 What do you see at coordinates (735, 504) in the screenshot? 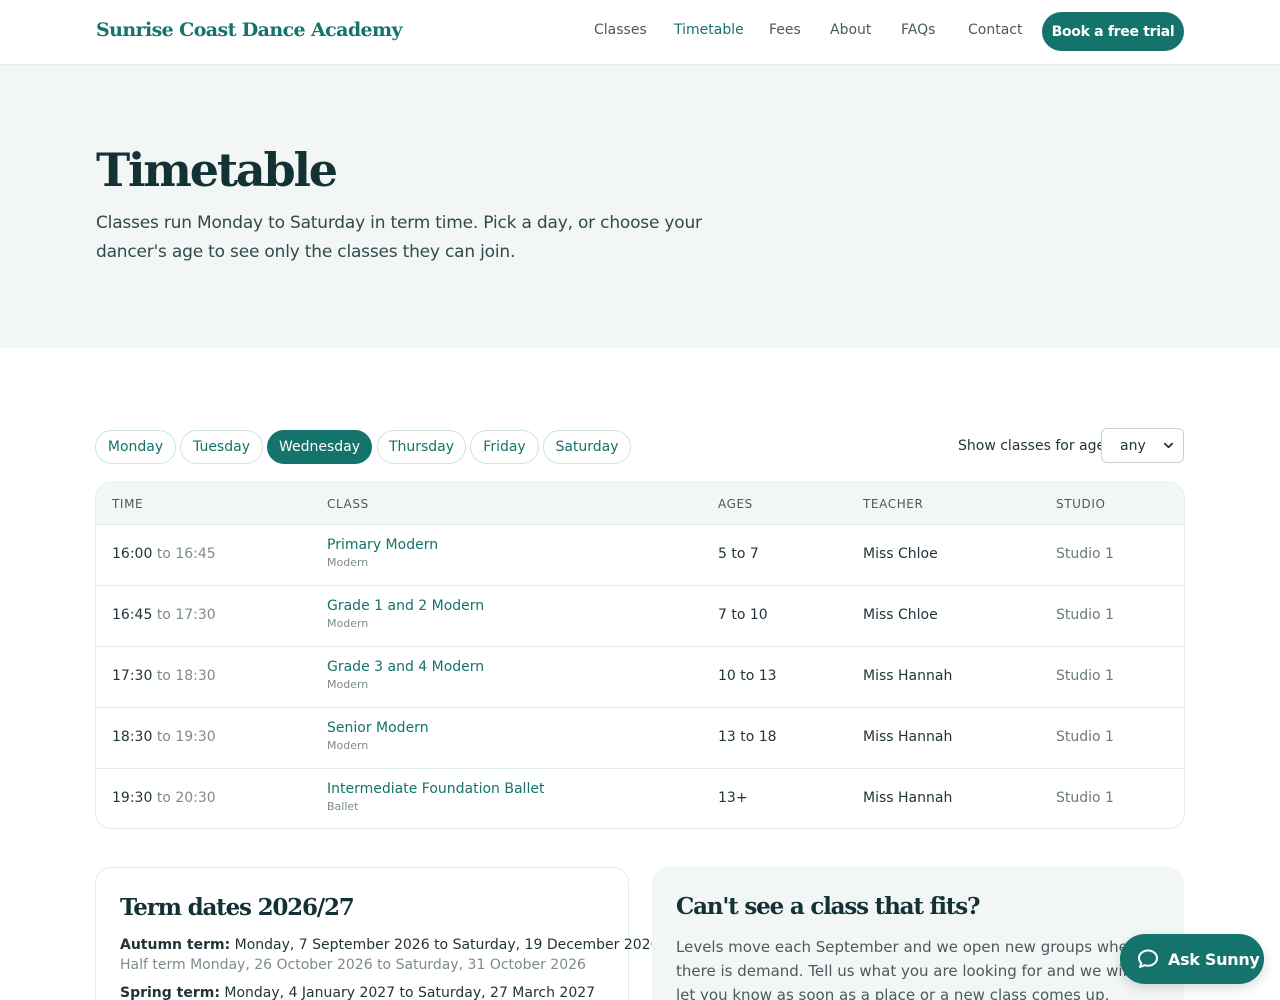
I see `column-header-ages: AGES` at bounding box center [735, 504].